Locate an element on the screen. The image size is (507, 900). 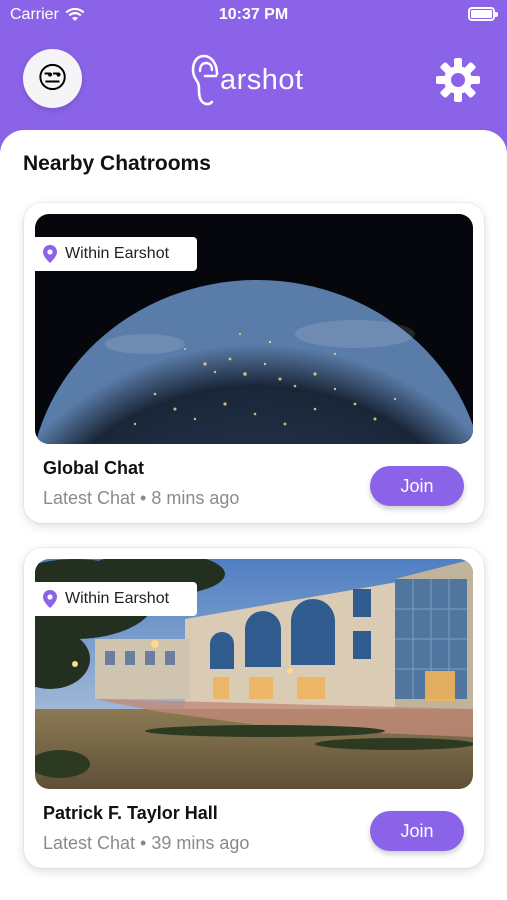
status-bar: Carrier 10:37 PM is located at coordinates (253, 15).